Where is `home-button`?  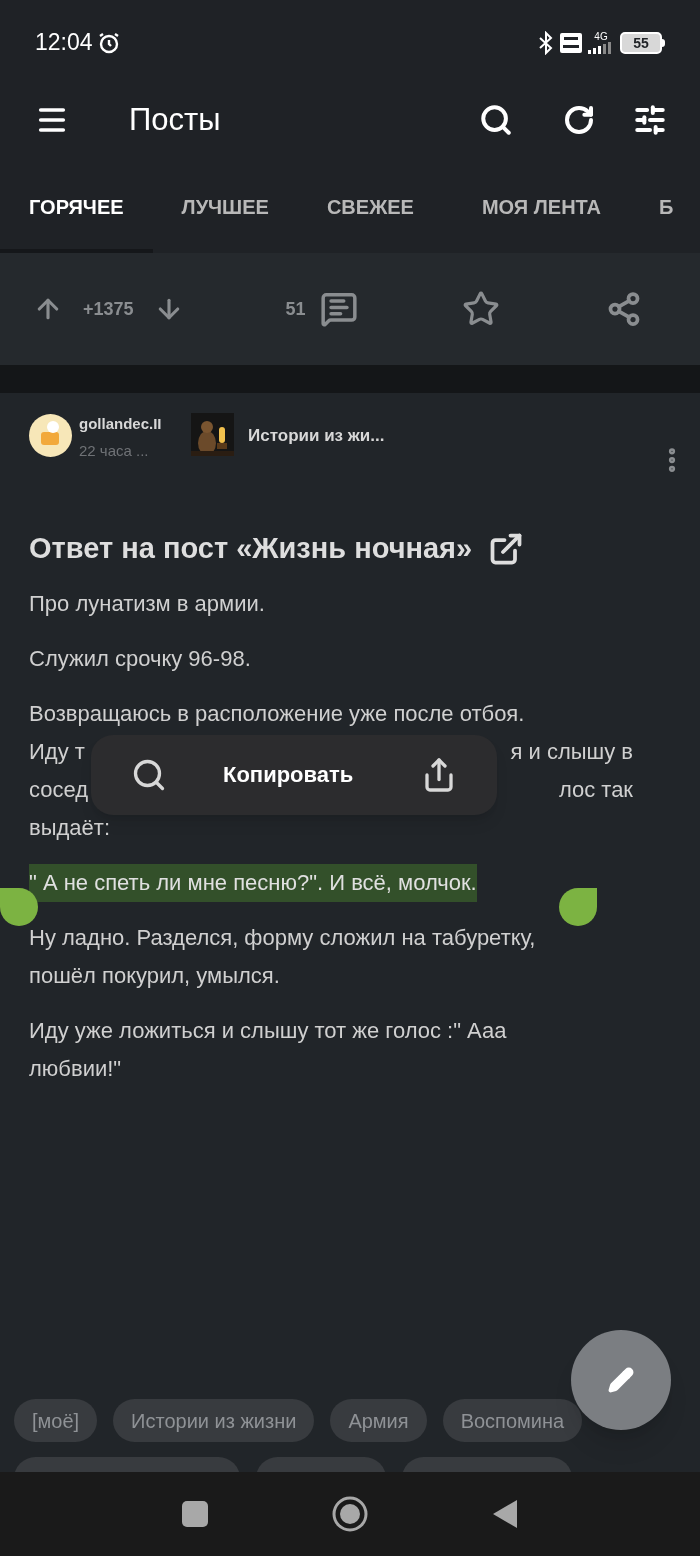
home-button is located at coordinates (350, 1514).